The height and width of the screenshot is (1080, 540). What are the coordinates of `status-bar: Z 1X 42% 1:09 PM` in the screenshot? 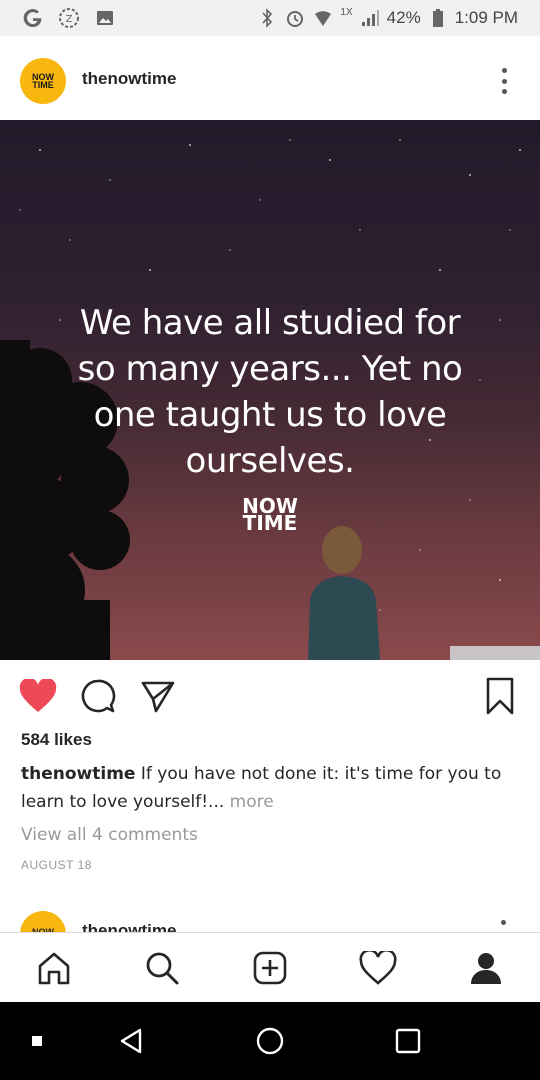 It's located at (270, 18).